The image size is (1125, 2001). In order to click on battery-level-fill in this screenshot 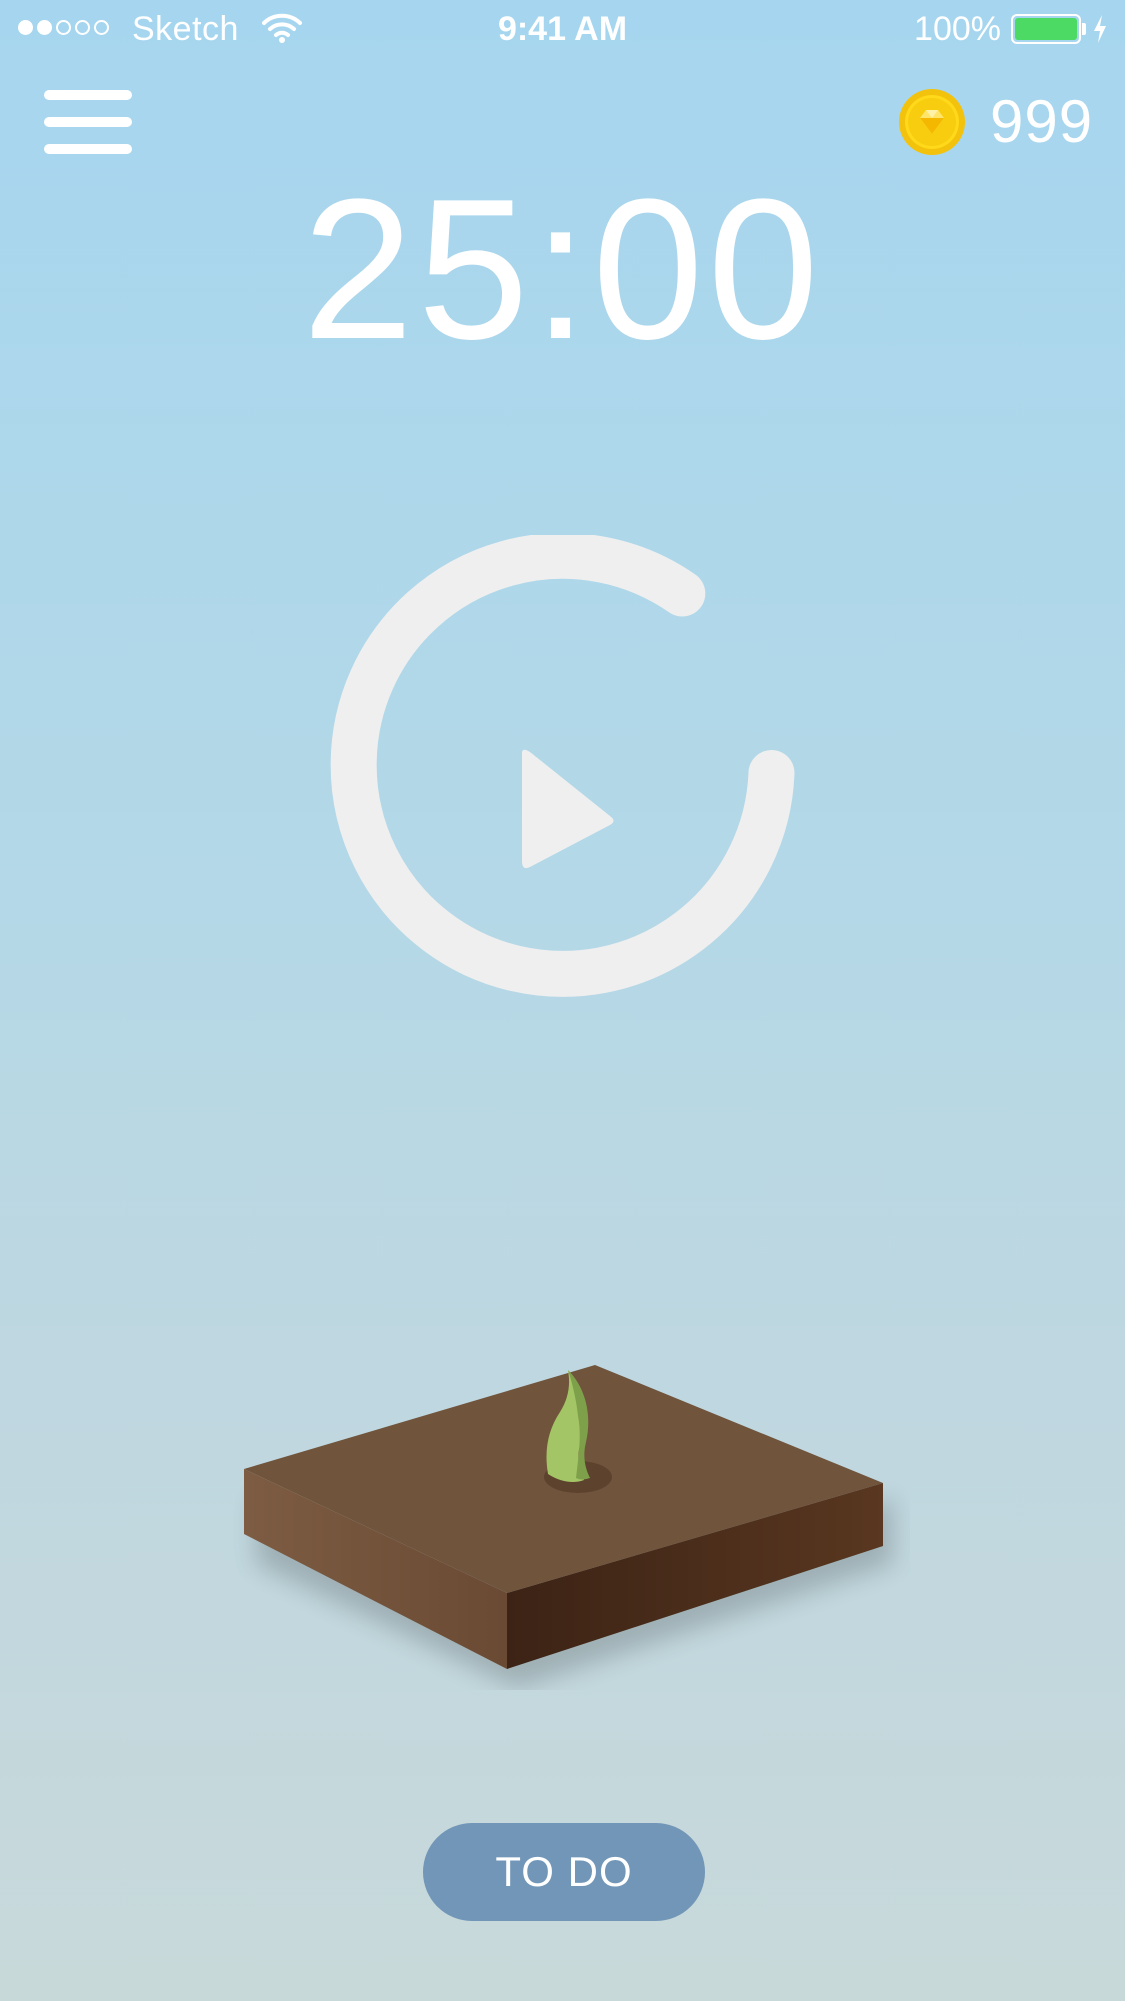, I will do `click(1046, 29)`.